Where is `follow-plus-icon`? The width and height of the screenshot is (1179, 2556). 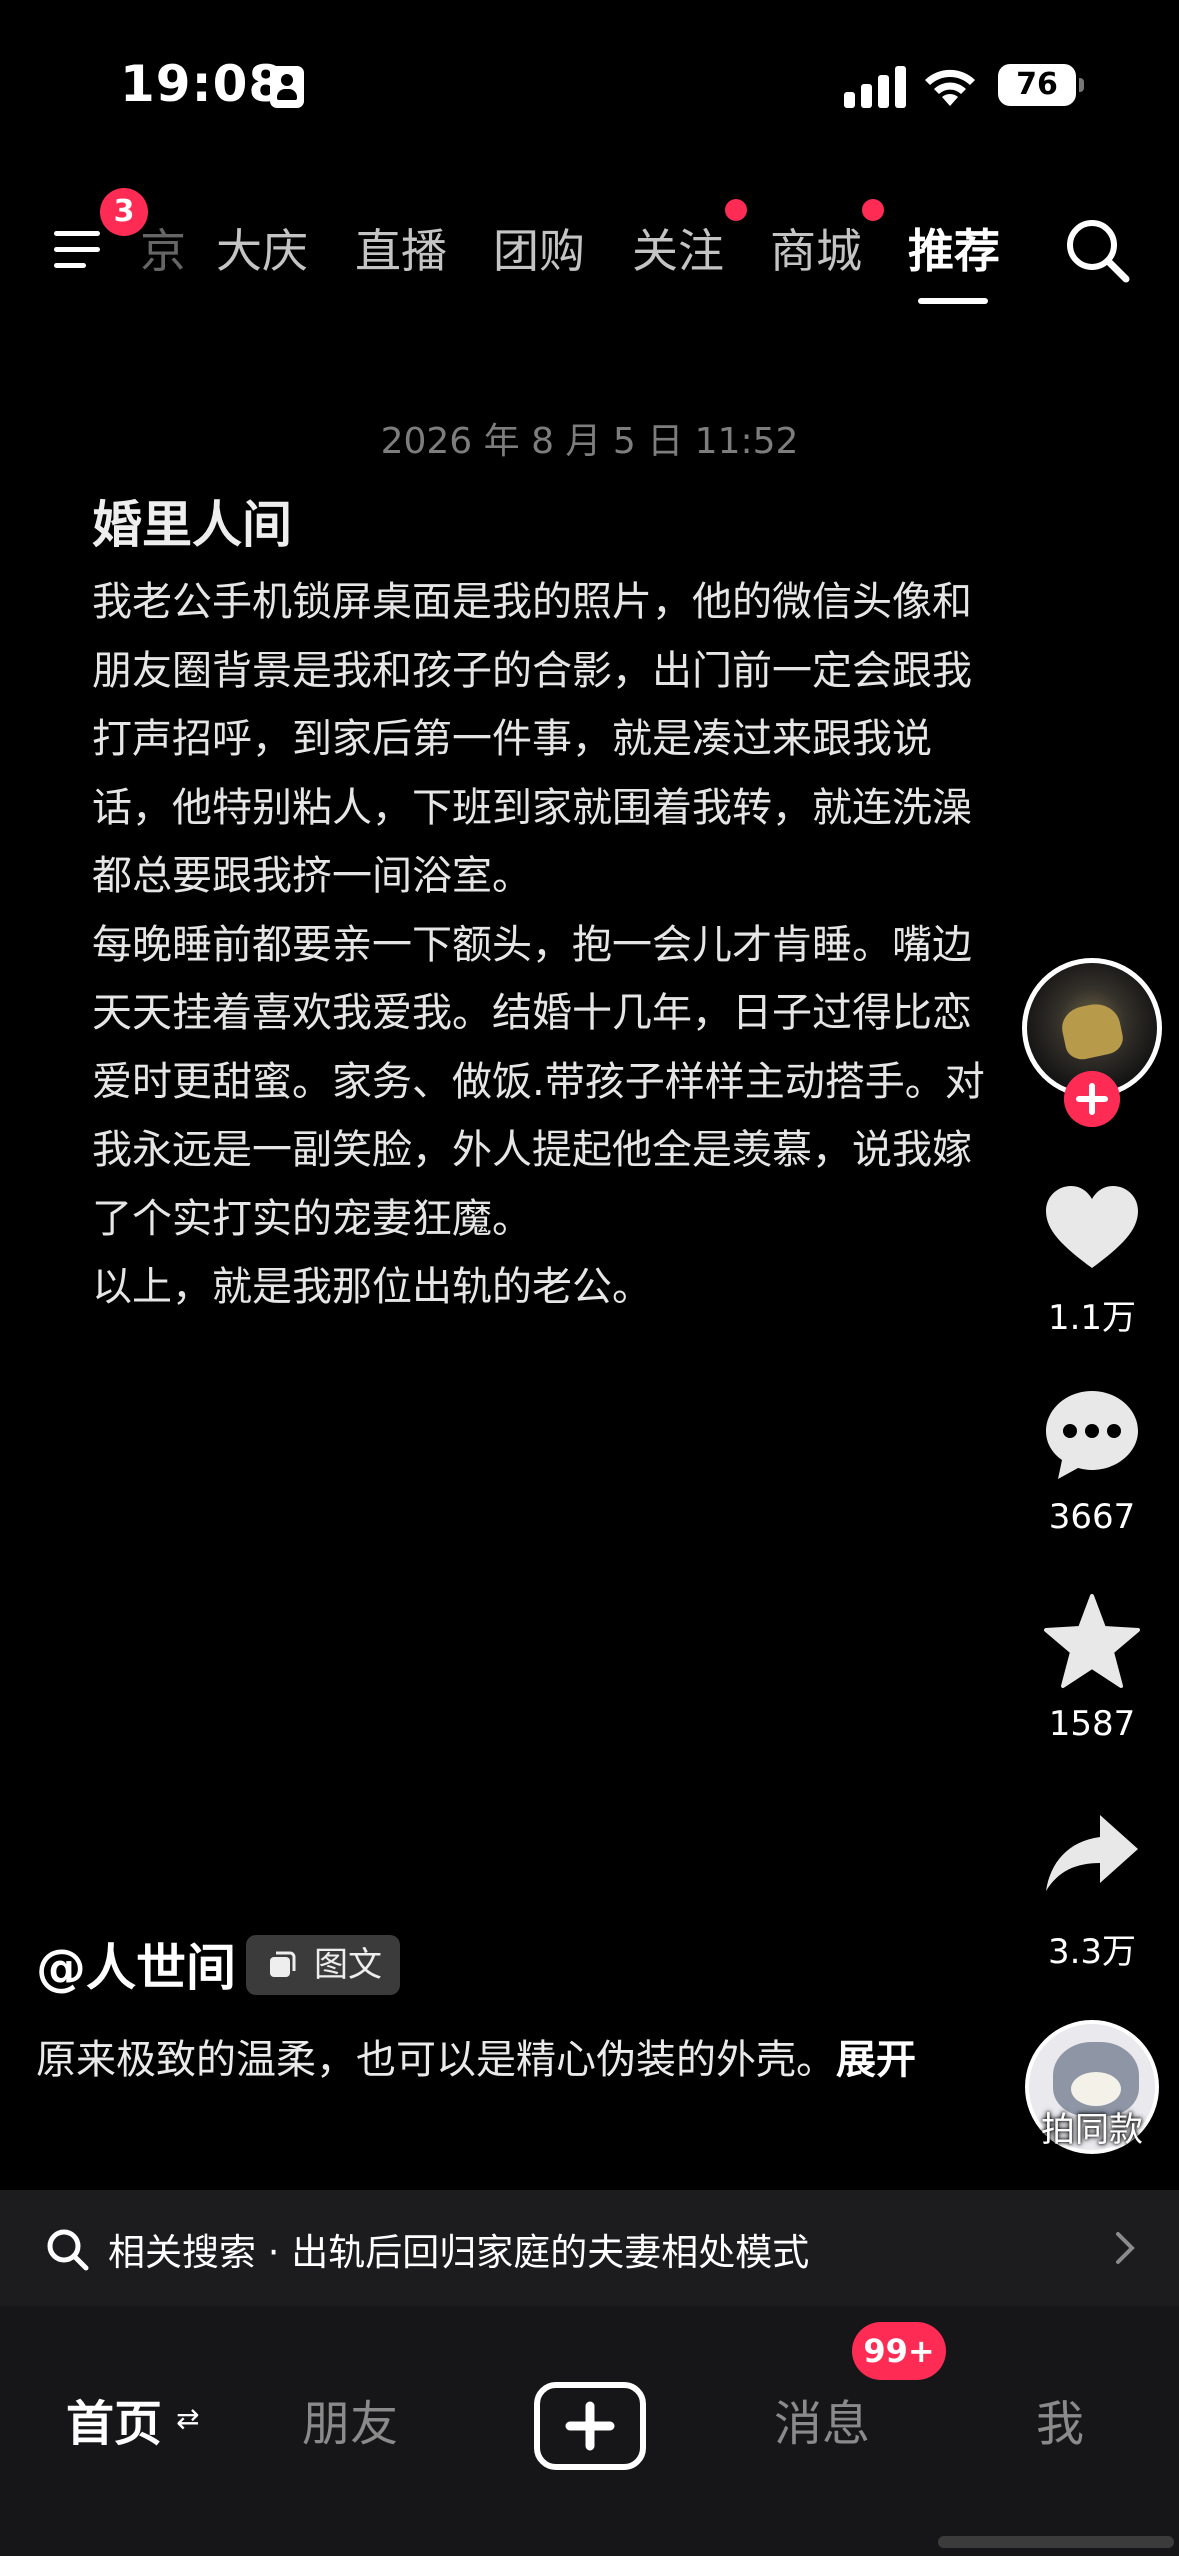
follow-plus-icon is located at coordinates (1092, 1099).